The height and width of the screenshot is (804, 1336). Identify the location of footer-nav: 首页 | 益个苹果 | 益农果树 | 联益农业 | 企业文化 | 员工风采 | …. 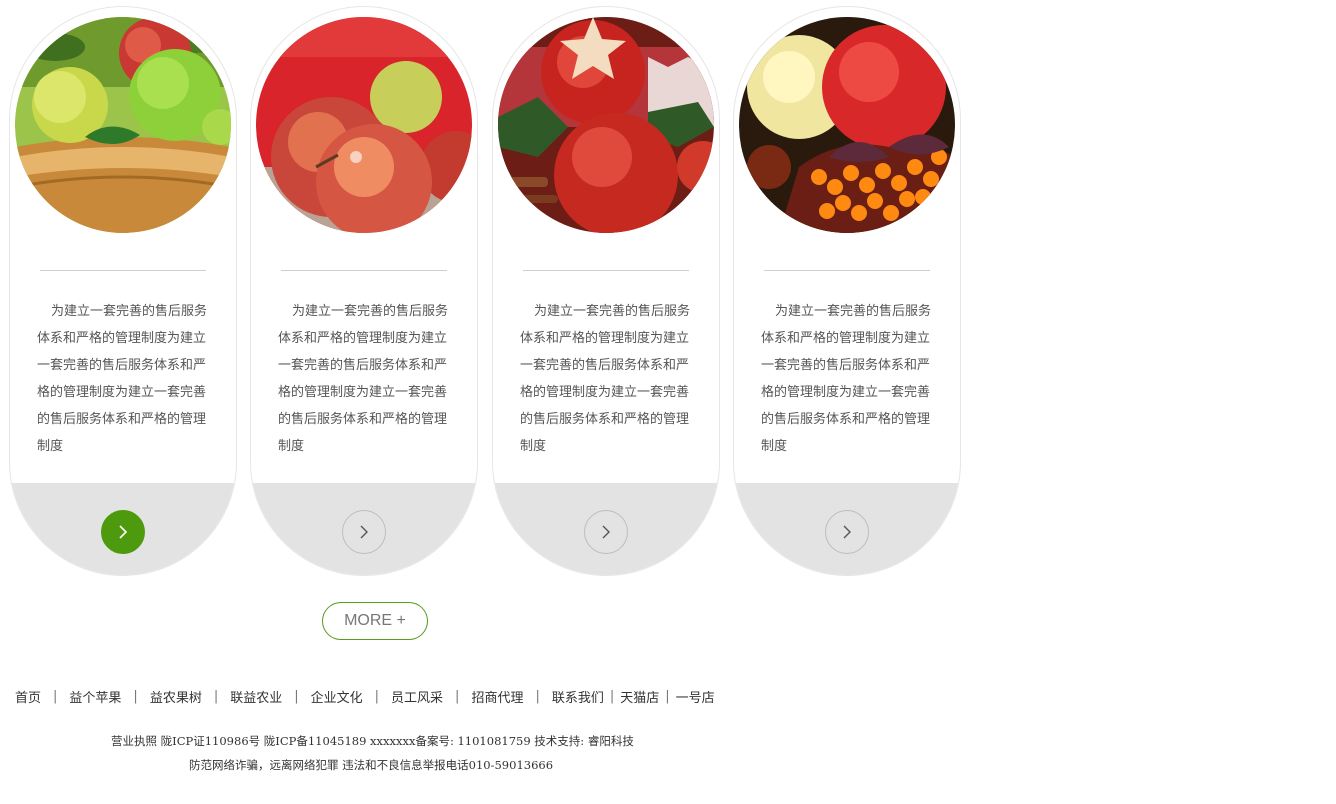
(365, 696).